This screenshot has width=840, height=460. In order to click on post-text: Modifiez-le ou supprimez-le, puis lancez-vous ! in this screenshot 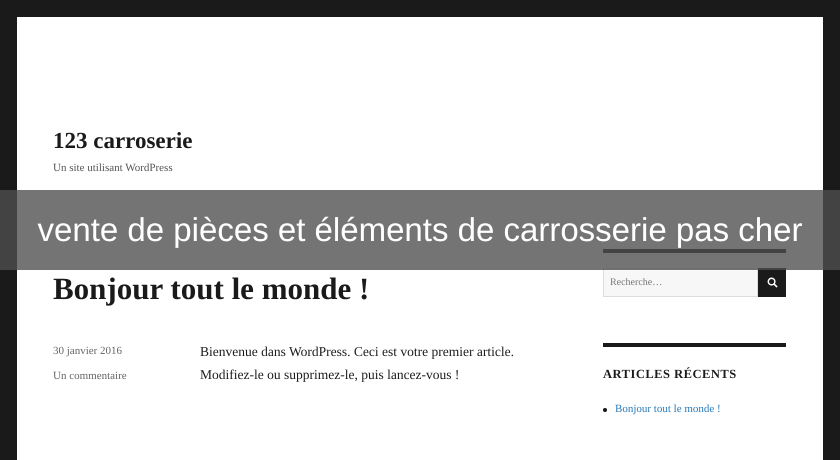, I will do `click(330, 375)`.